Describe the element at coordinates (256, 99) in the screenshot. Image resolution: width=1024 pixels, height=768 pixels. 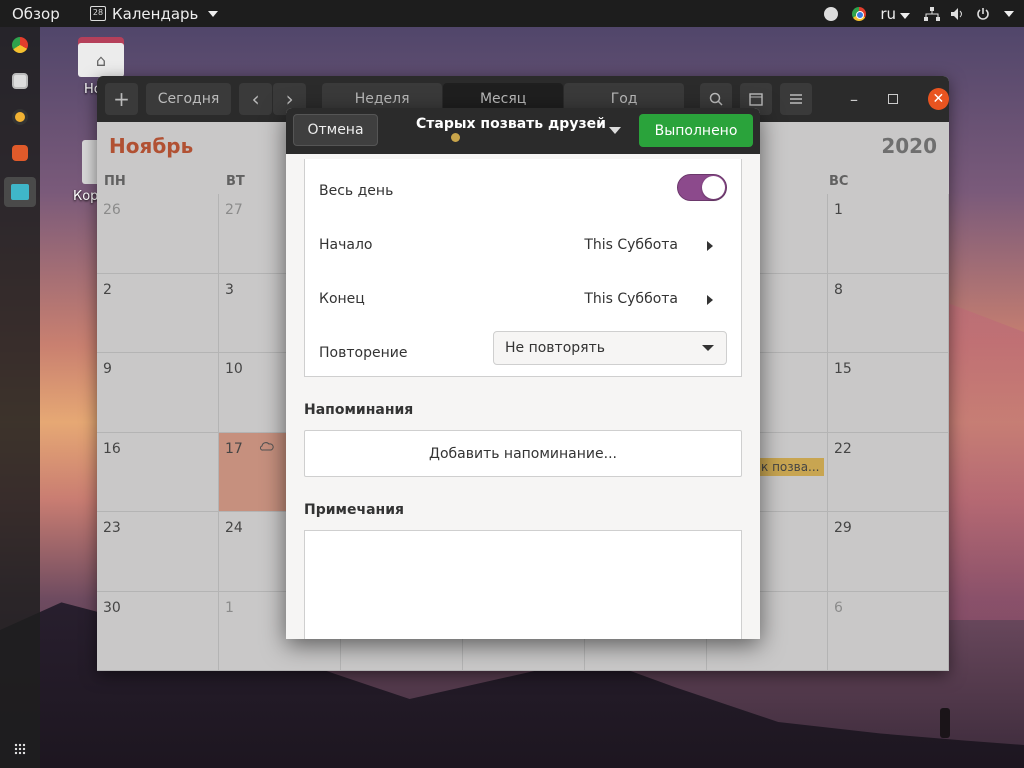
I see `prev-button: ‹` at that location.